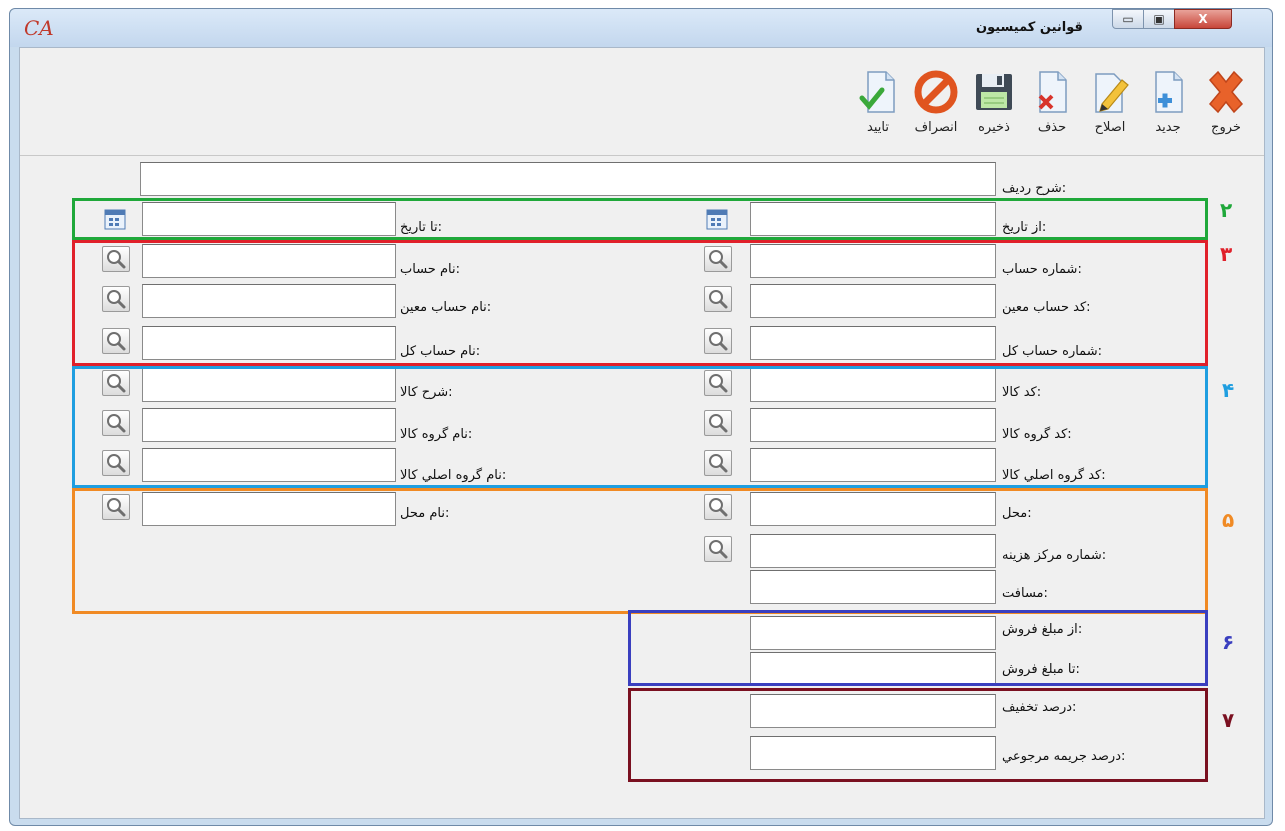 The width and height of the screenshot is (1285, 831). What do you see at coordinates (878, 127) in the screenshot?
I see `confirm-label: تاييد` at bounding box center [878, 127].